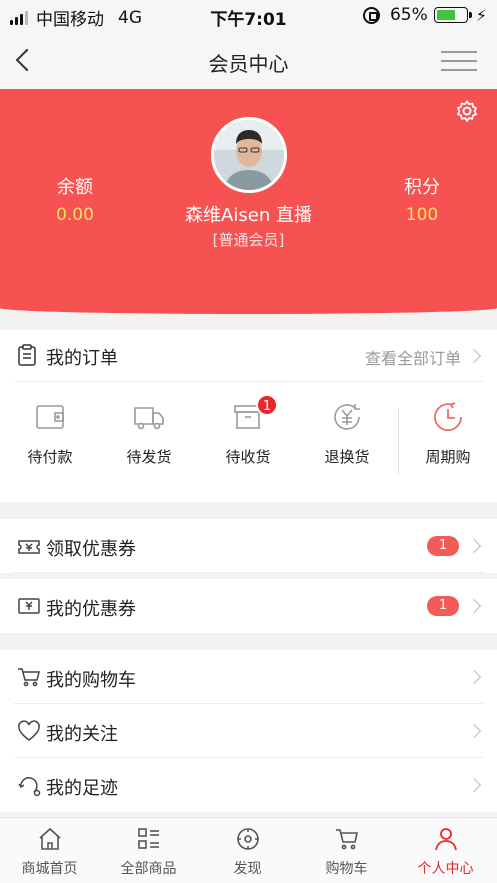 The image size is (497, 883). I want to click on list-item-label: 我的关注, so click(82, 734).